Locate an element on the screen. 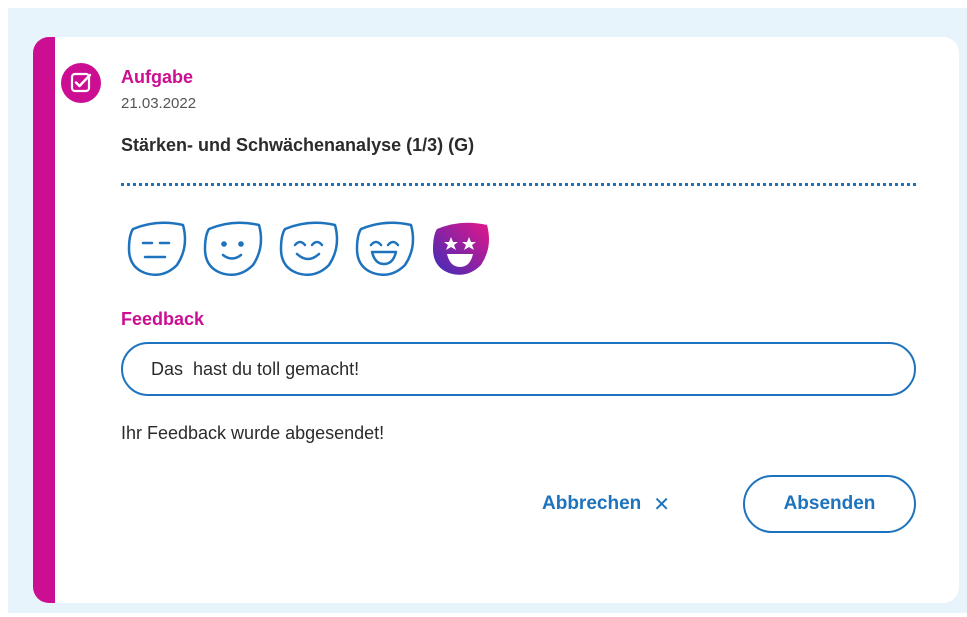 Image resolution: width=967 pixels, height=617 pixels. dotted-divider is located at coordinates (518, 184).